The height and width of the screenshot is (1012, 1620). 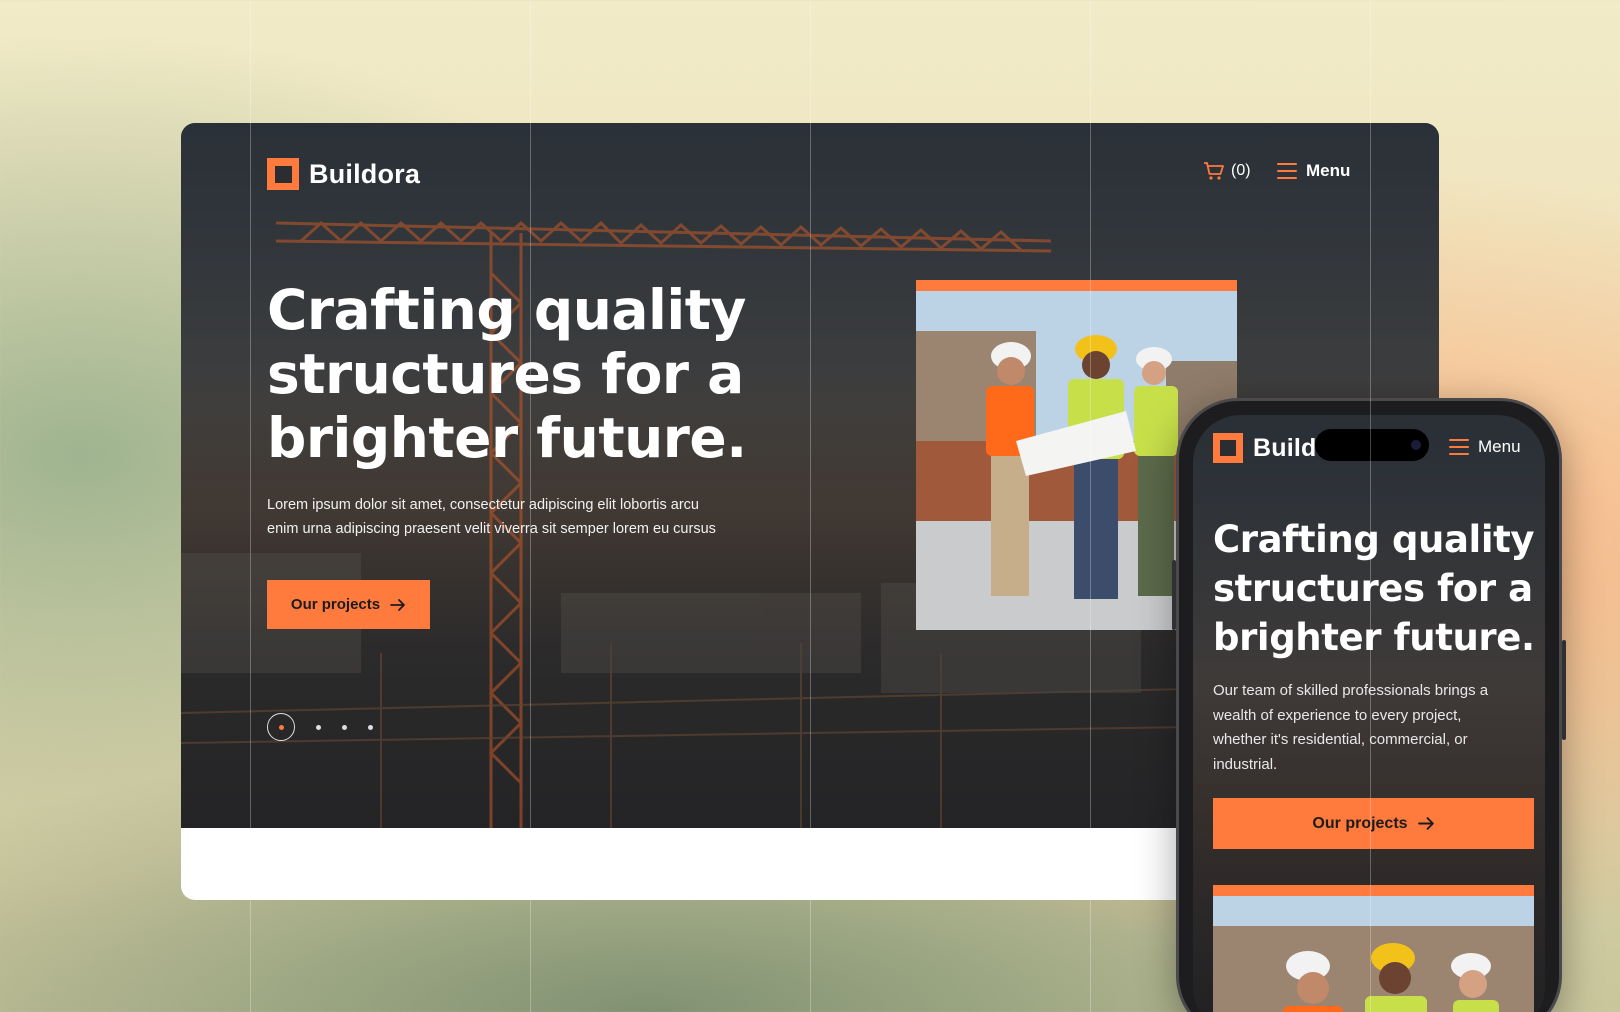 What do you see at coordinates (1416, 445) in the screenshot?
I see `camera-icon` at bounding box center [1416, 445].